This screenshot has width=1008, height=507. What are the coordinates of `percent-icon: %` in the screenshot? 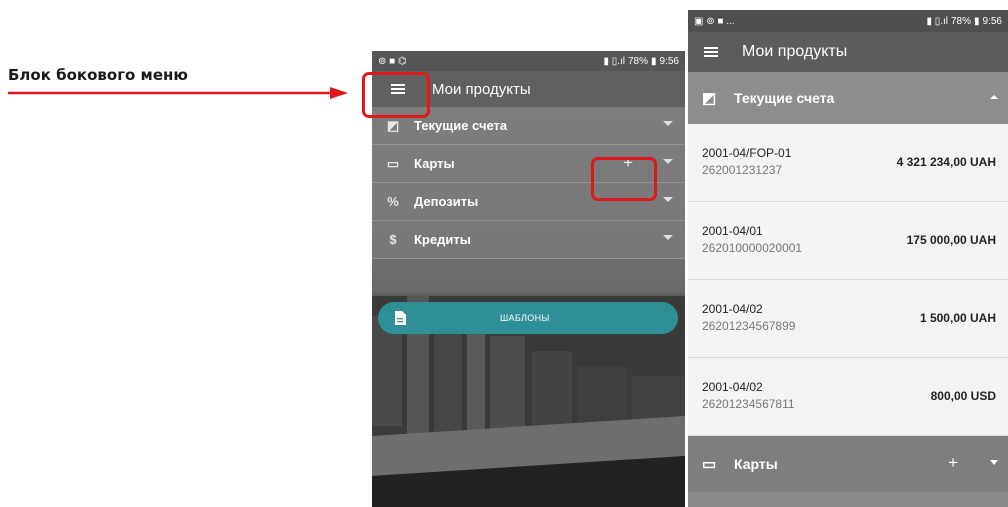 It's located at (393, 201).